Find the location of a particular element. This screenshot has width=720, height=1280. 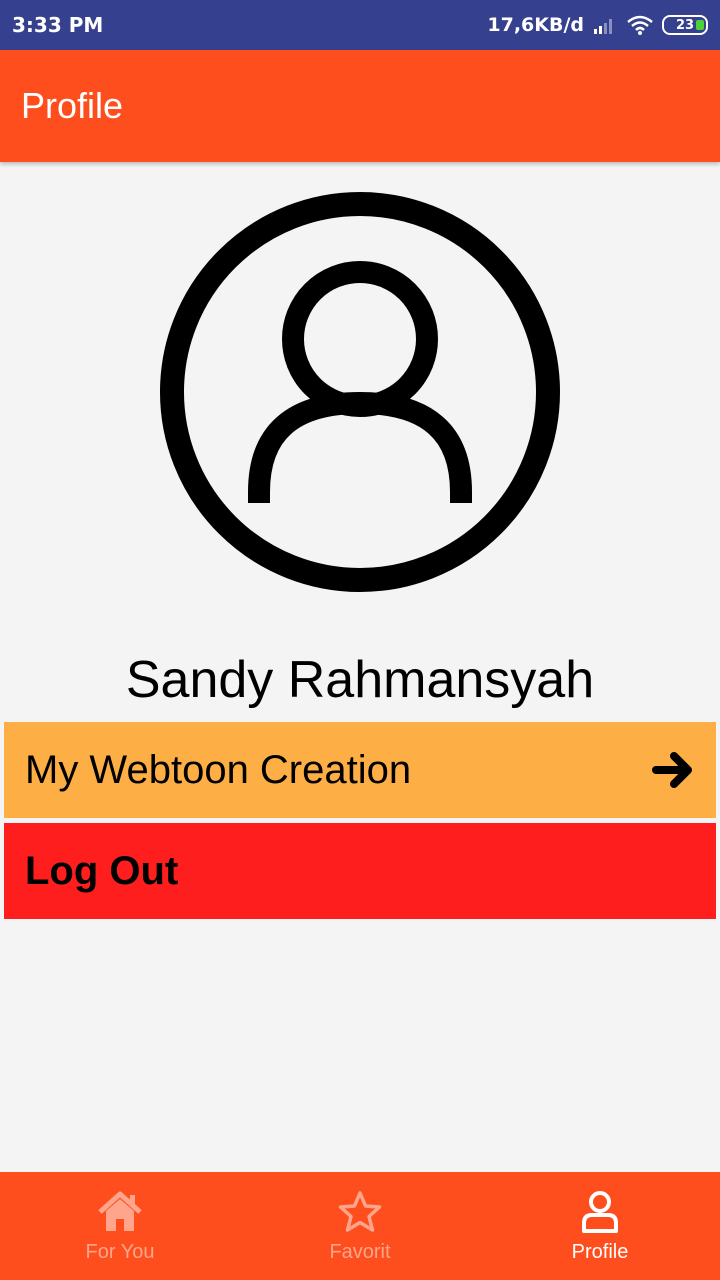

star-icon is located at coordinates (360, 1211).